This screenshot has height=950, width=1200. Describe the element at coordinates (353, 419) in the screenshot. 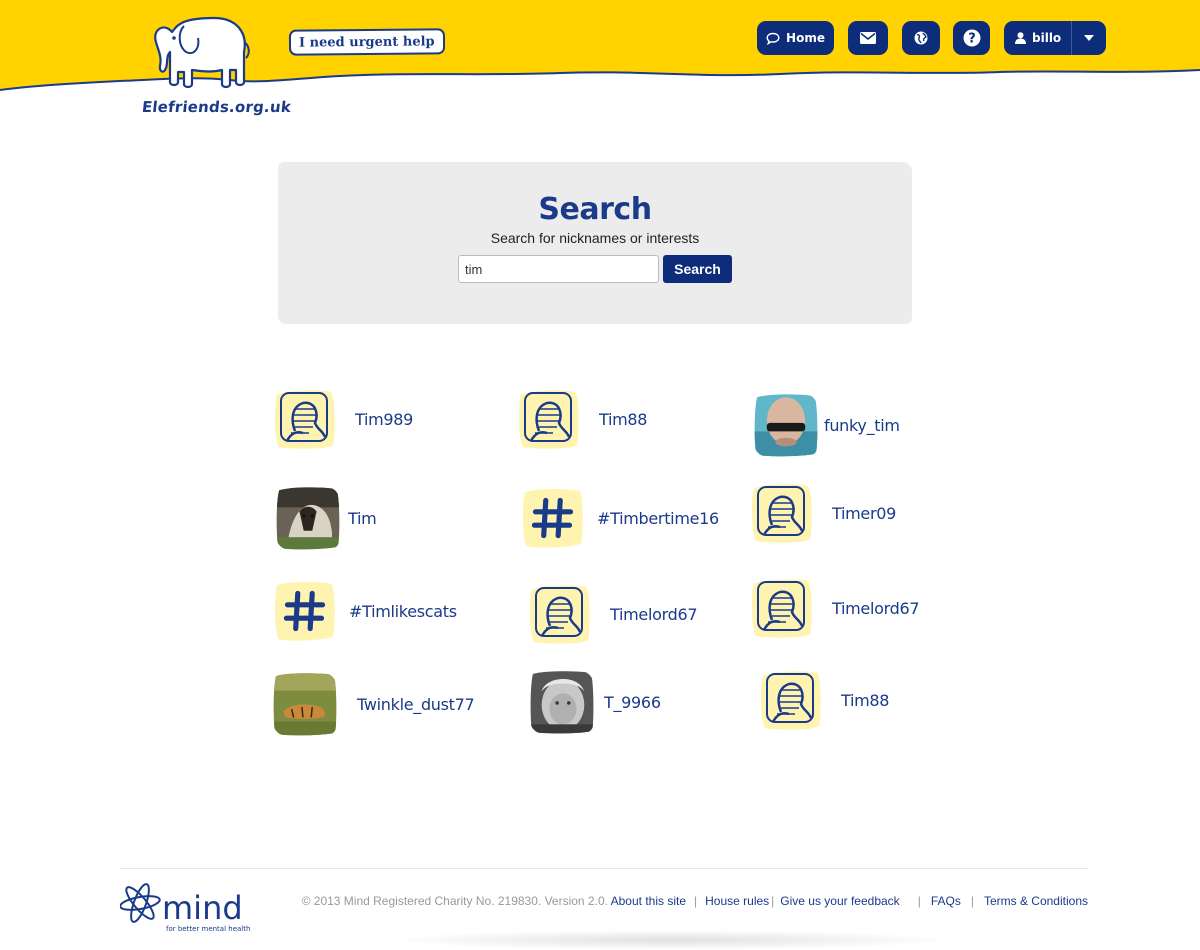

I see `result-item: Tim989` at that location.